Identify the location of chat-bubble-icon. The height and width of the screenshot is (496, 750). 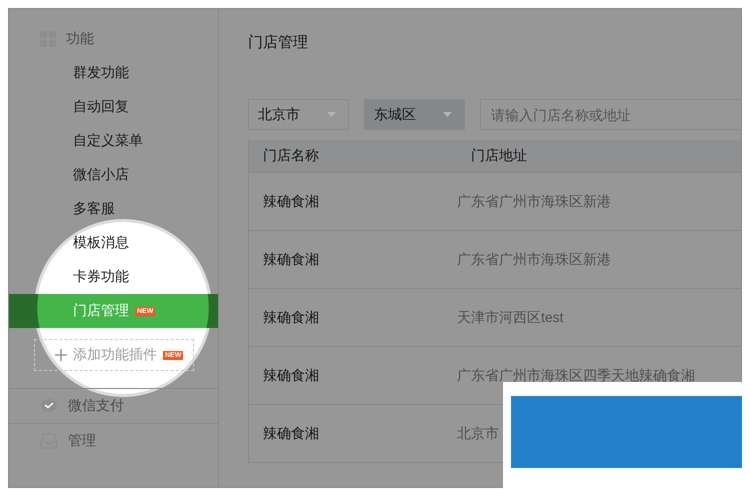
(49, 406).